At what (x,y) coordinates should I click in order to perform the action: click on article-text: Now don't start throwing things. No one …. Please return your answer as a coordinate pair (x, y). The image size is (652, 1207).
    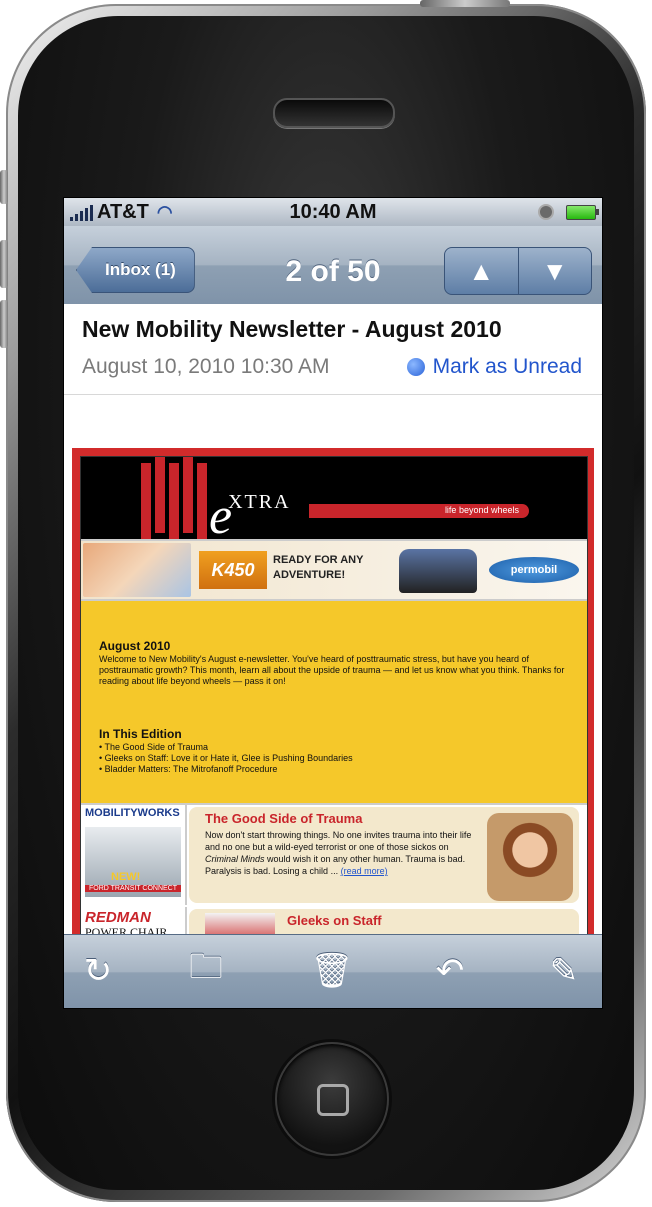
    Looking at the image, I should click on (338, 853).